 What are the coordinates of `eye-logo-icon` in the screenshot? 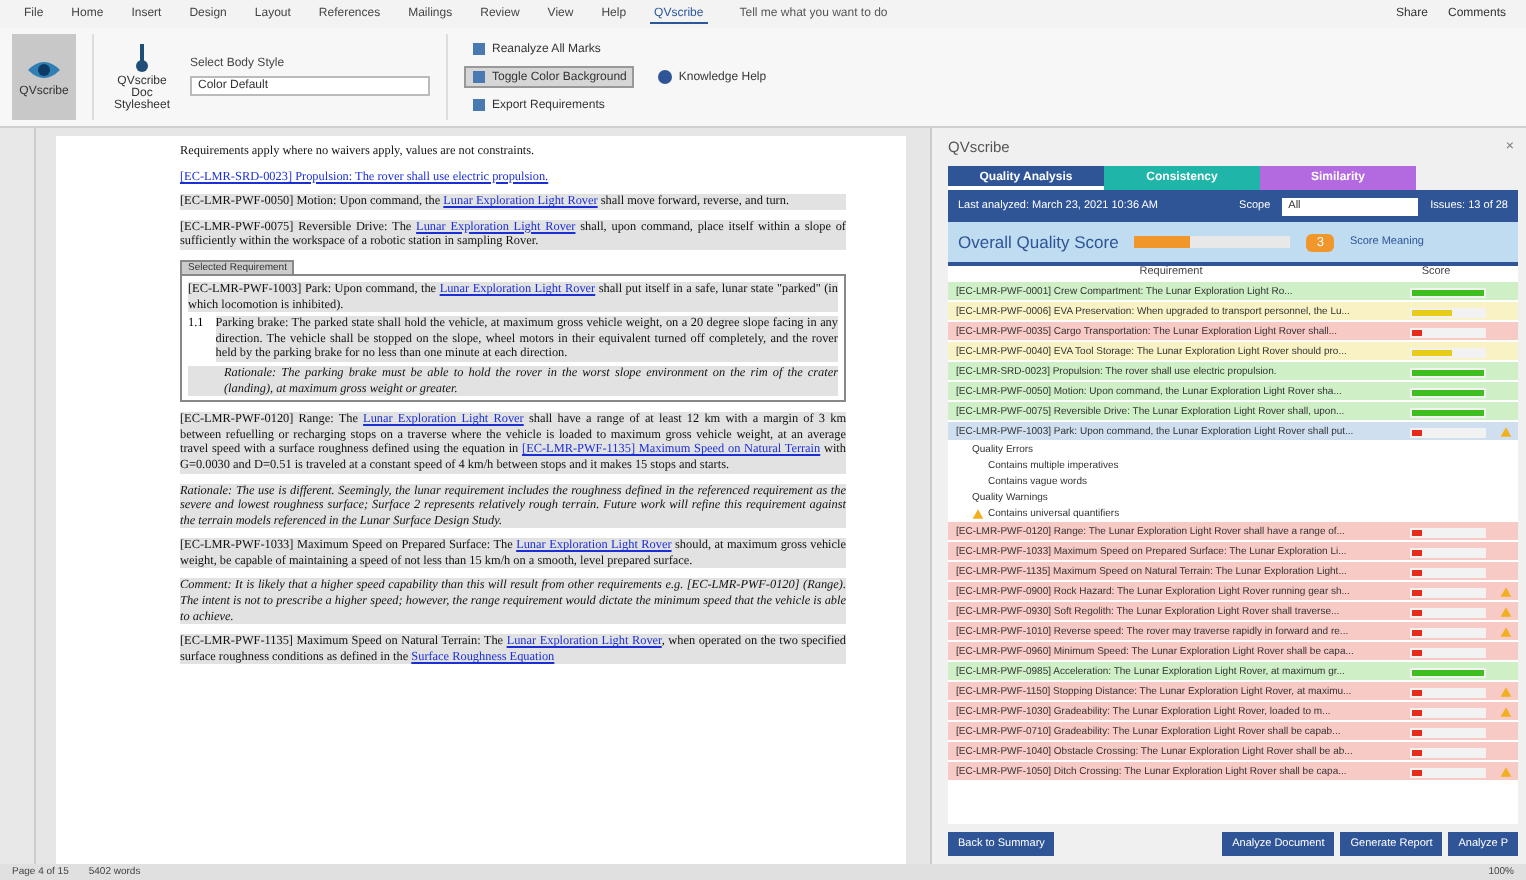 It's located at (44, 69).